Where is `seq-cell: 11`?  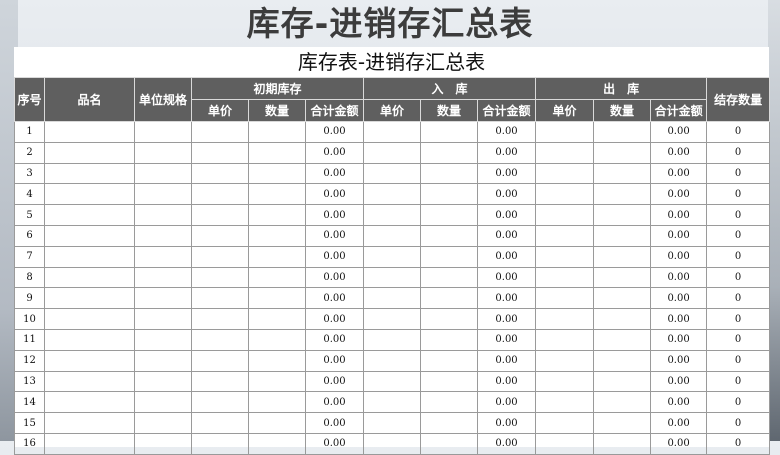 seq-cell: 11 is located at coordinates (29, 339).